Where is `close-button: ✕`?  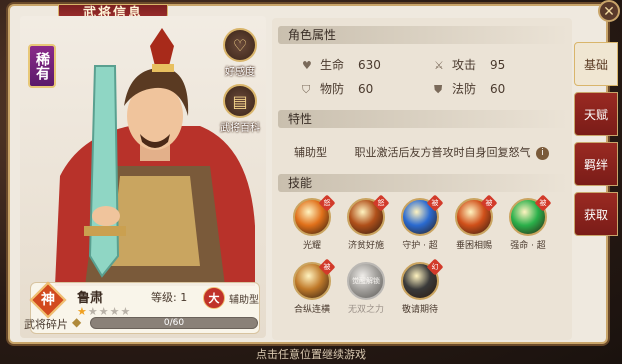
close-button: ✕ is located at coordinates (609, 11).